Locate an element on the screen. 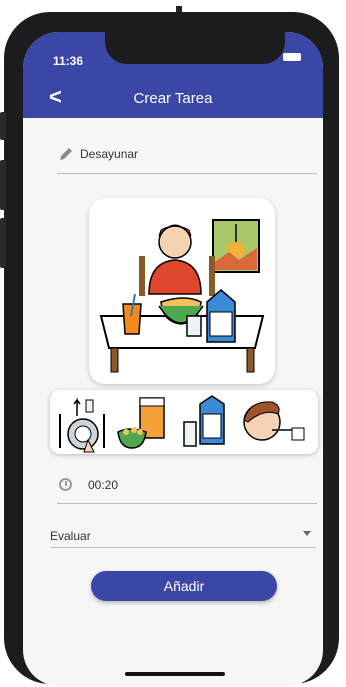 The image size is (346, 687). add-button: Añadir is located at coordinates (184, 586).